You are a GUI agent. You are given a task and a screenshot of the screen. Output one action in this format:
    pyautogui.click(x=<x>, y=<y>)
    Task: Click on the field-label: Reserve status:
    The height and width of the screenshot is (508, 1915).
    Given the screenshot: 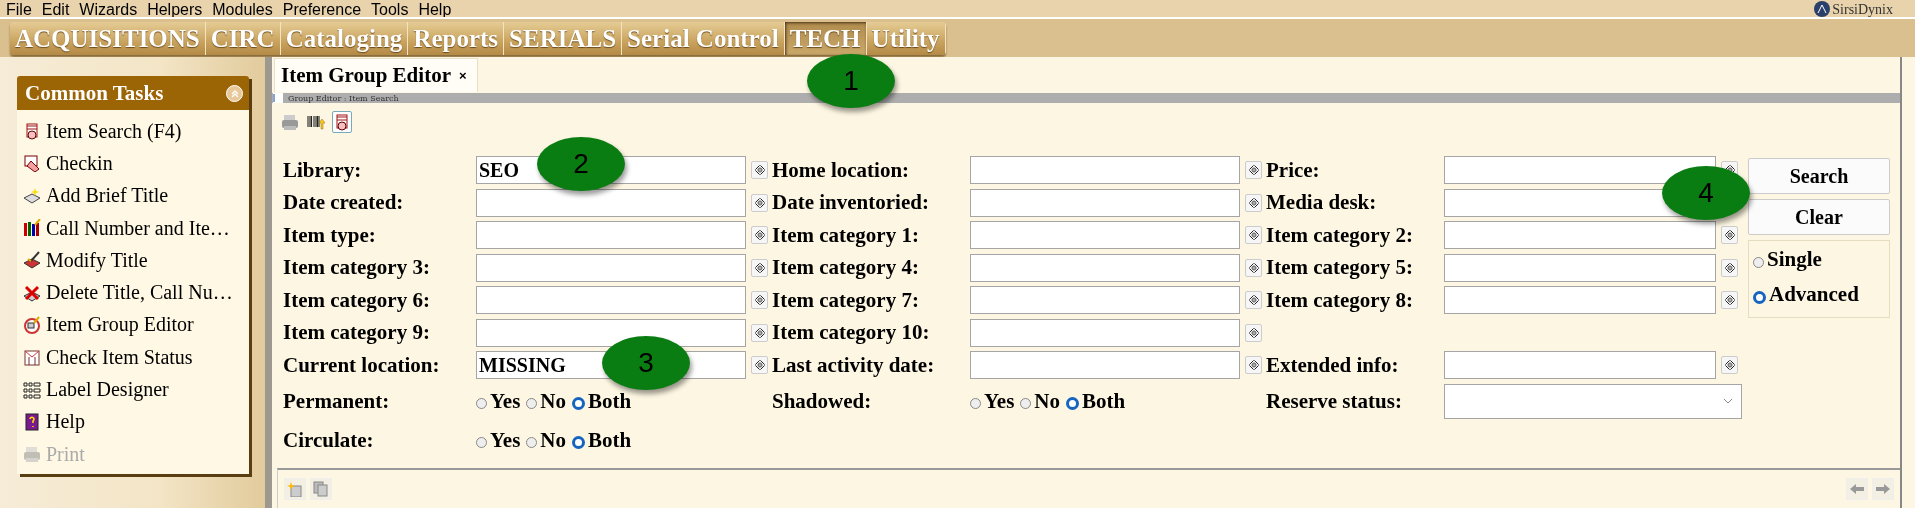 What is the action you would take?
    pyautogui.click(x=1334, y=401)
    